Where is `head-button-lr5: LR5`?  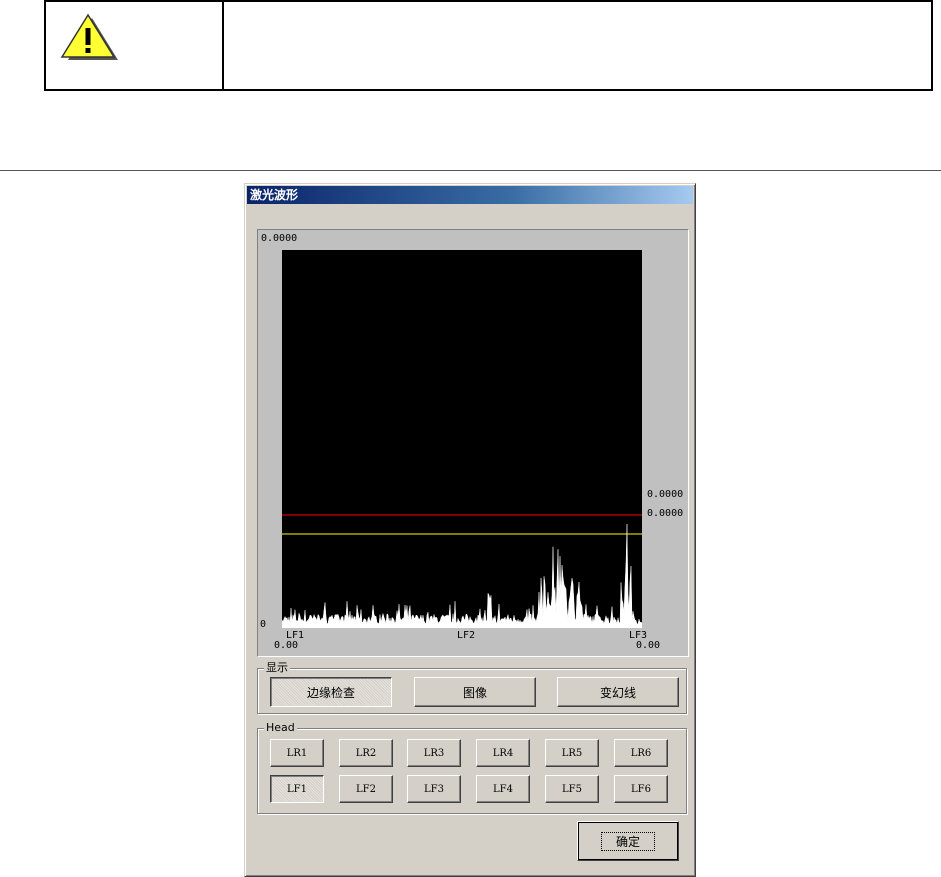 head-button-lr5: LR5 is located at coordinates (572, 753).